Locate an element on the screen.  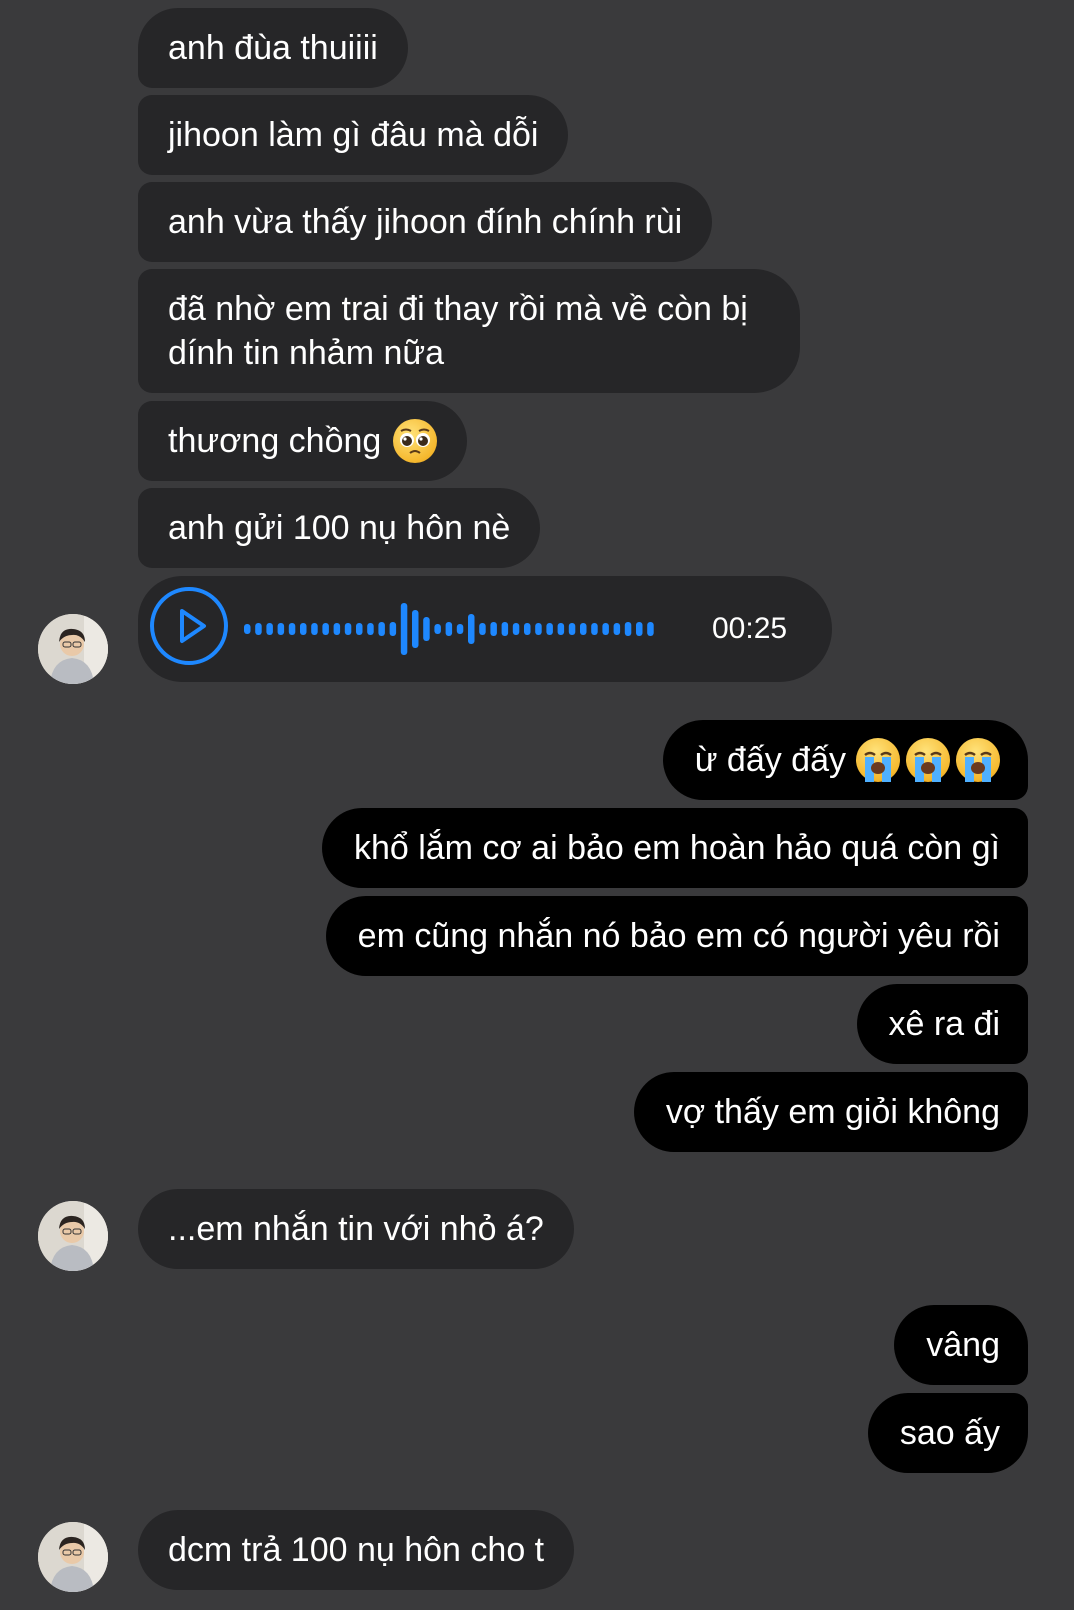
play-icon is located at coordinates (193, 626).